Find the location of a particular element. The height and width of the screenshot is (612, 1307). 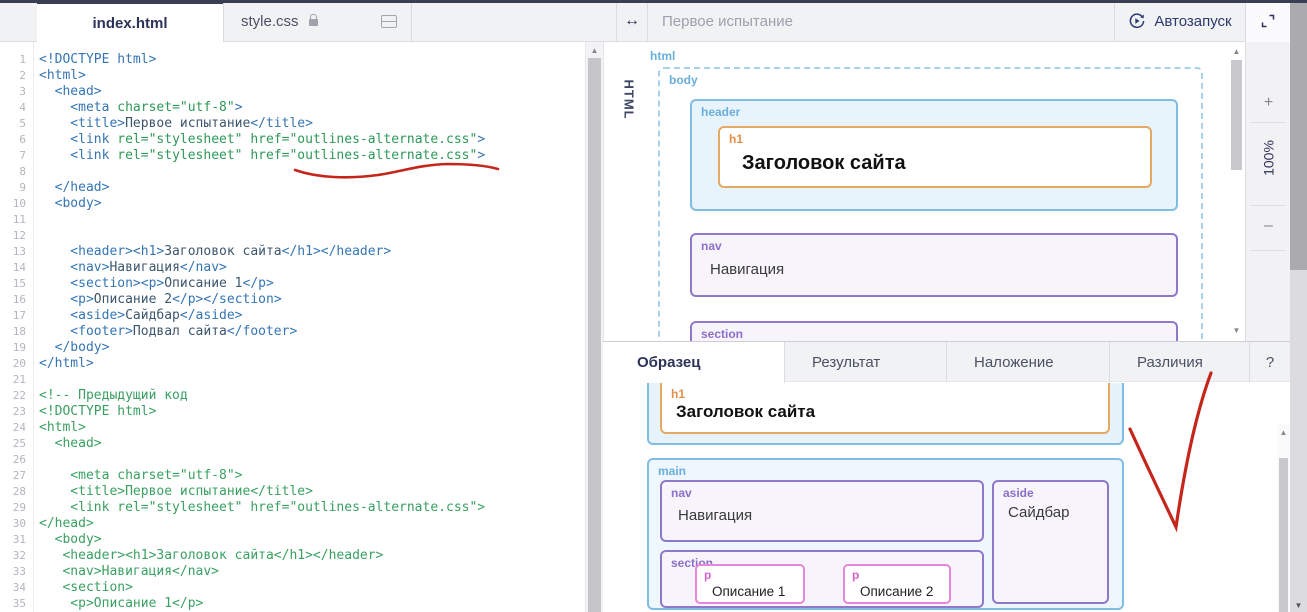

preview-h1-text: Заголовок сайта is located at coordinates (824, 163).